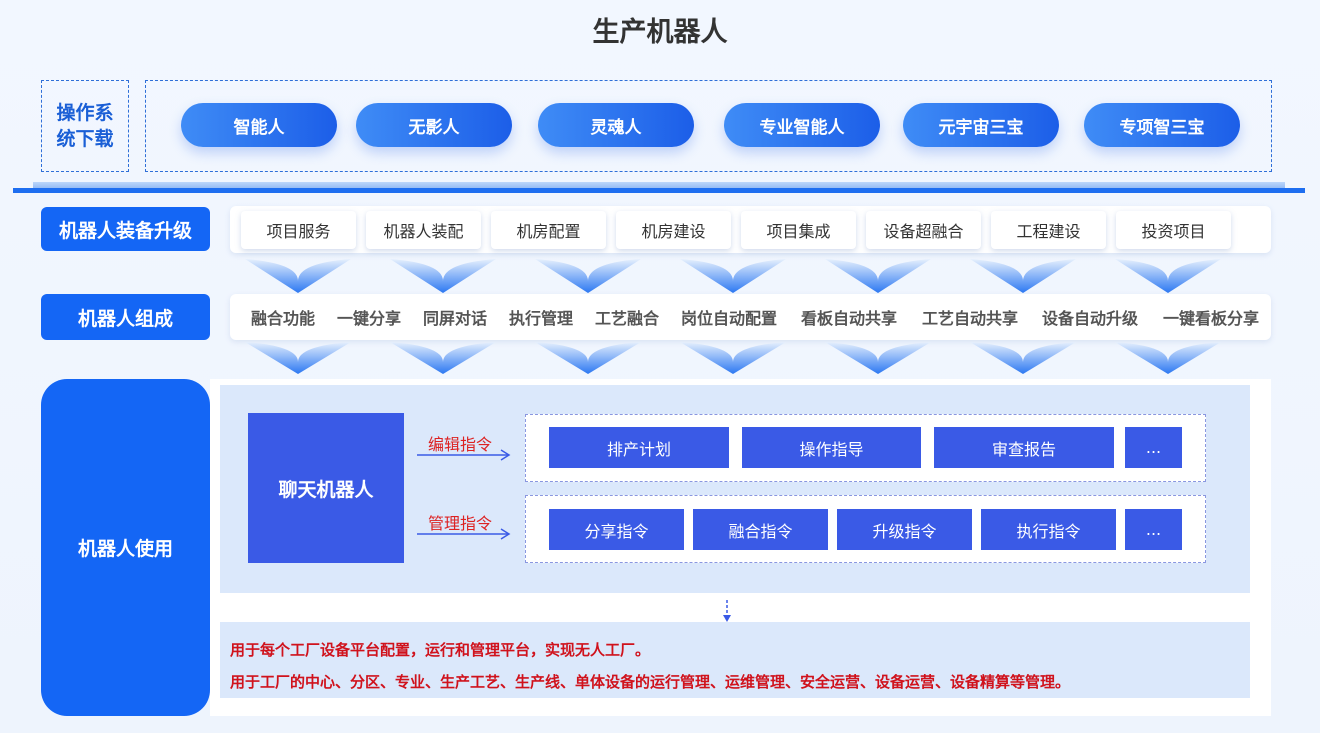 The width and height of the screenshot is (1320, 733). What do you see at coordinates (1024, 447) in the screenshot?
I see `edit-cmd-button: 审查报告` at bounding box center [1024, 447].